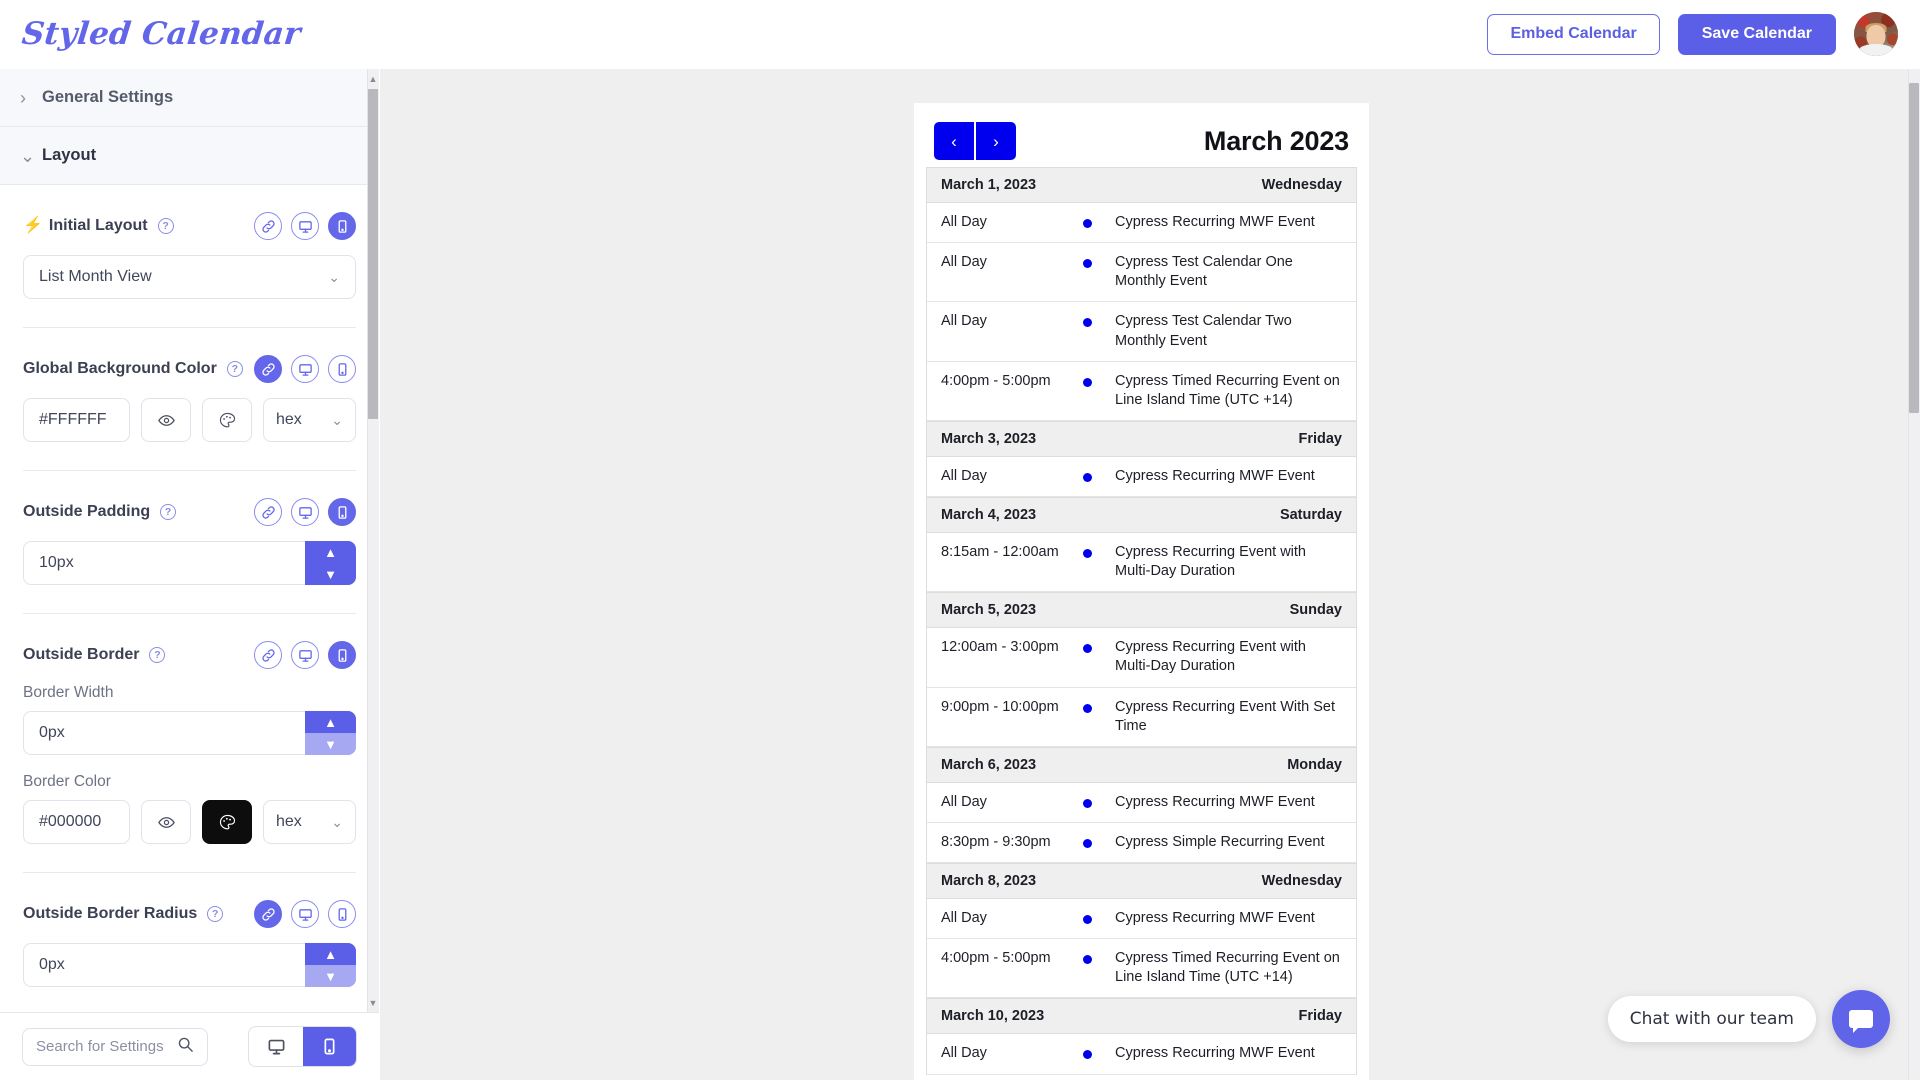  Describe the element at coordinates (100, 1046) in the screenshot. I see `search-input-placeholder: Search for Settings` at that location.